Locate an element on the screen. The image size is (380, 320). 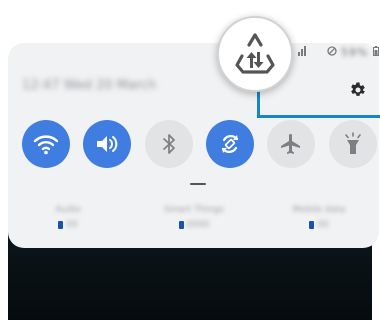
panel-expand-handle is located at coordinates (198, 184).